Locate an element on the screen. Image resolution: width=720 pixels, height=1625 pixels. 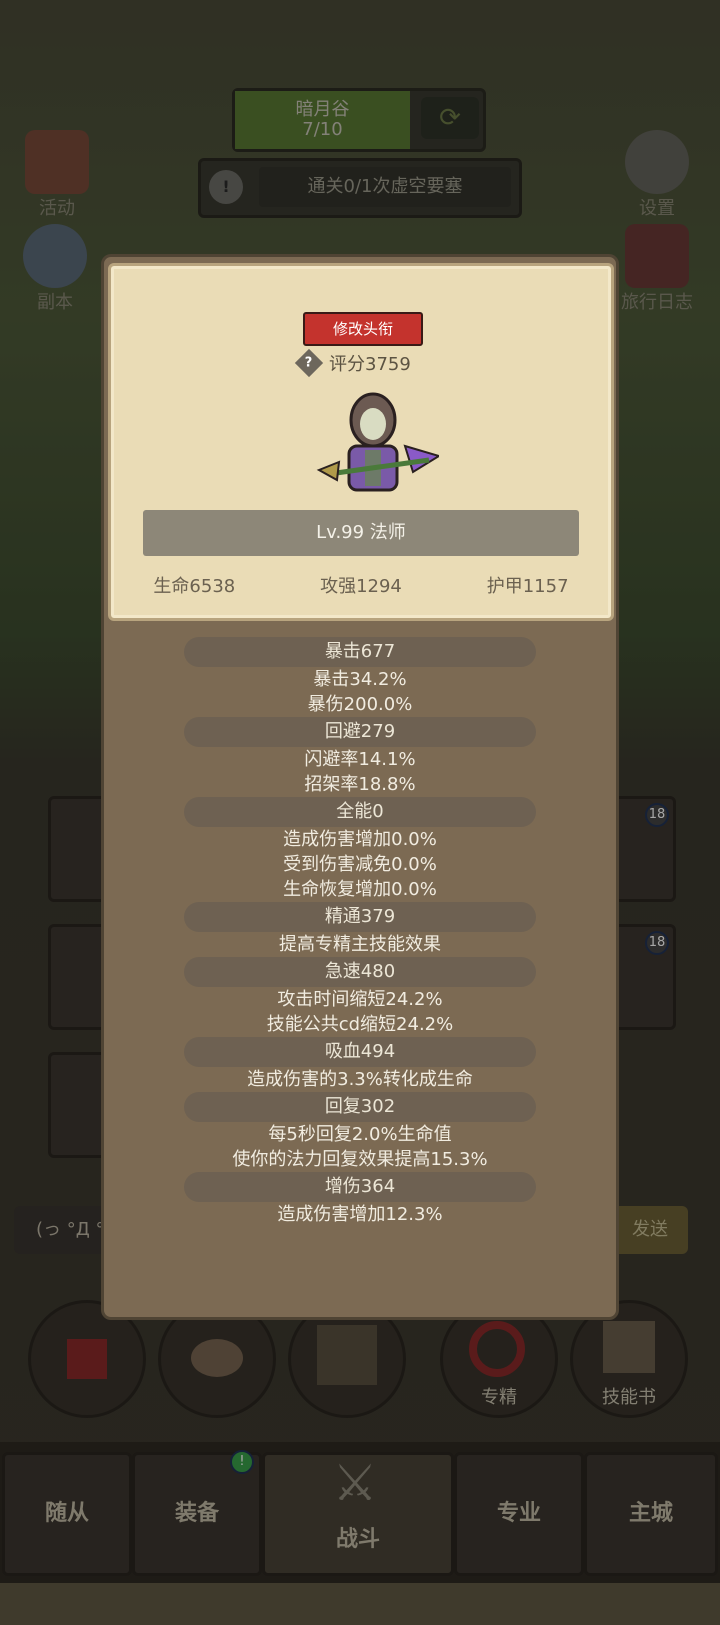
stat-line: 暴伤200.0% is located at coordinates (360, 704).